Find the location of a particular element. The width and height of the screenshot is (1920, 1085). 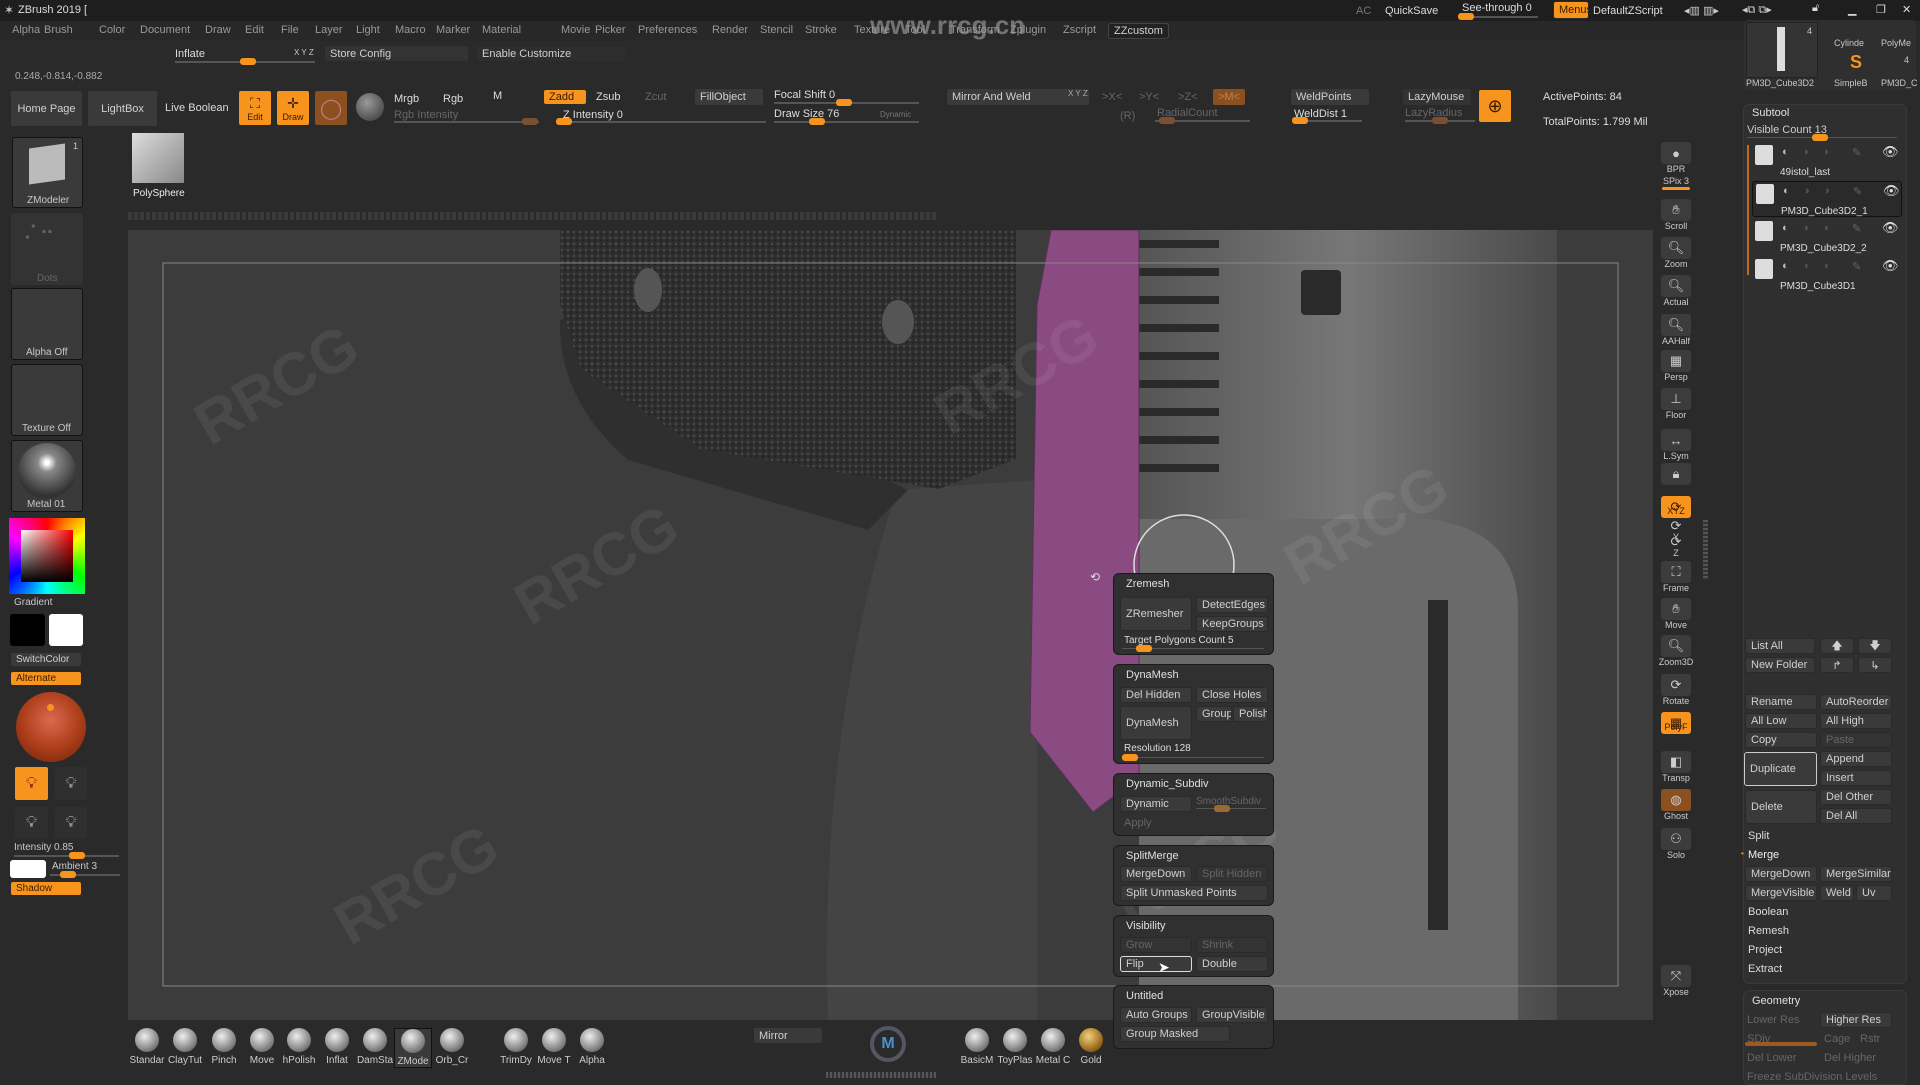

extract-section: Extract is located at coordinates (1765, 969).